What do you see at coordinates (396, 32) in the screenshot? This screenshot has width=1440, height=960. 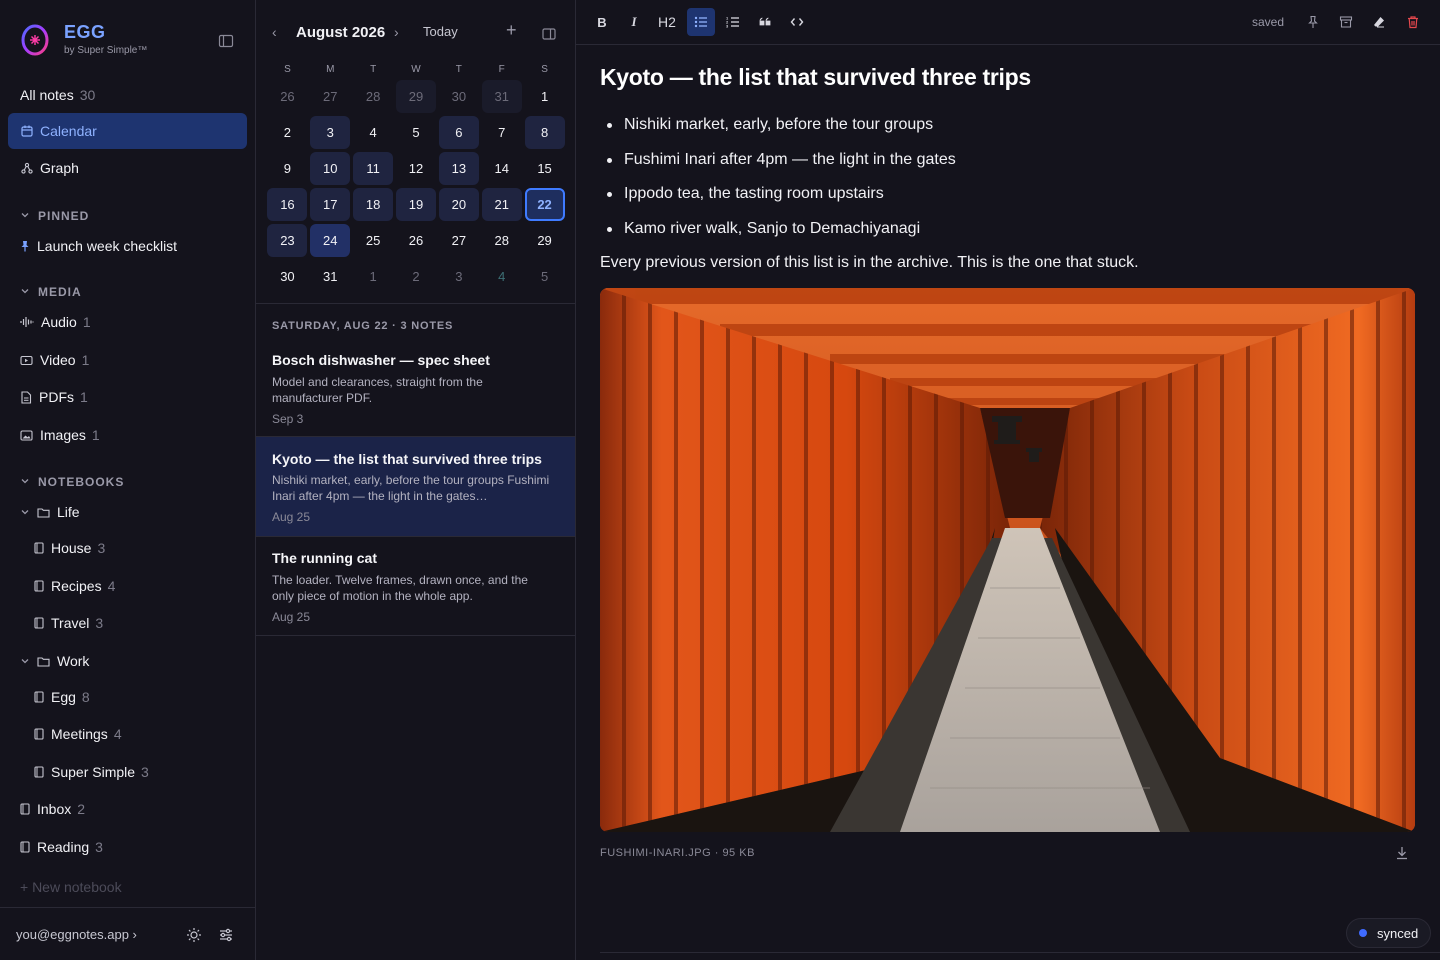 I see `chevron-right-icon: ›` at bounding box center [396, 32].